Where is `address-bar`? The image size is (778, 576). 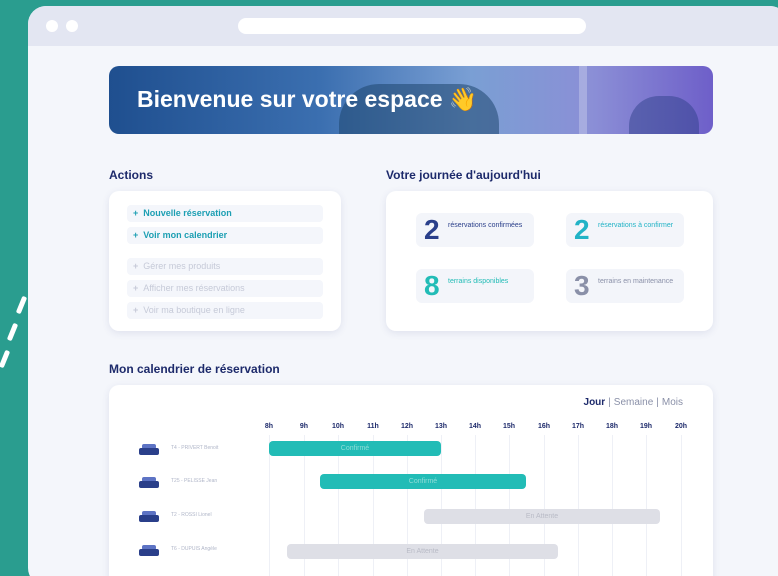 address-bar is located at coordinates (412, 26).